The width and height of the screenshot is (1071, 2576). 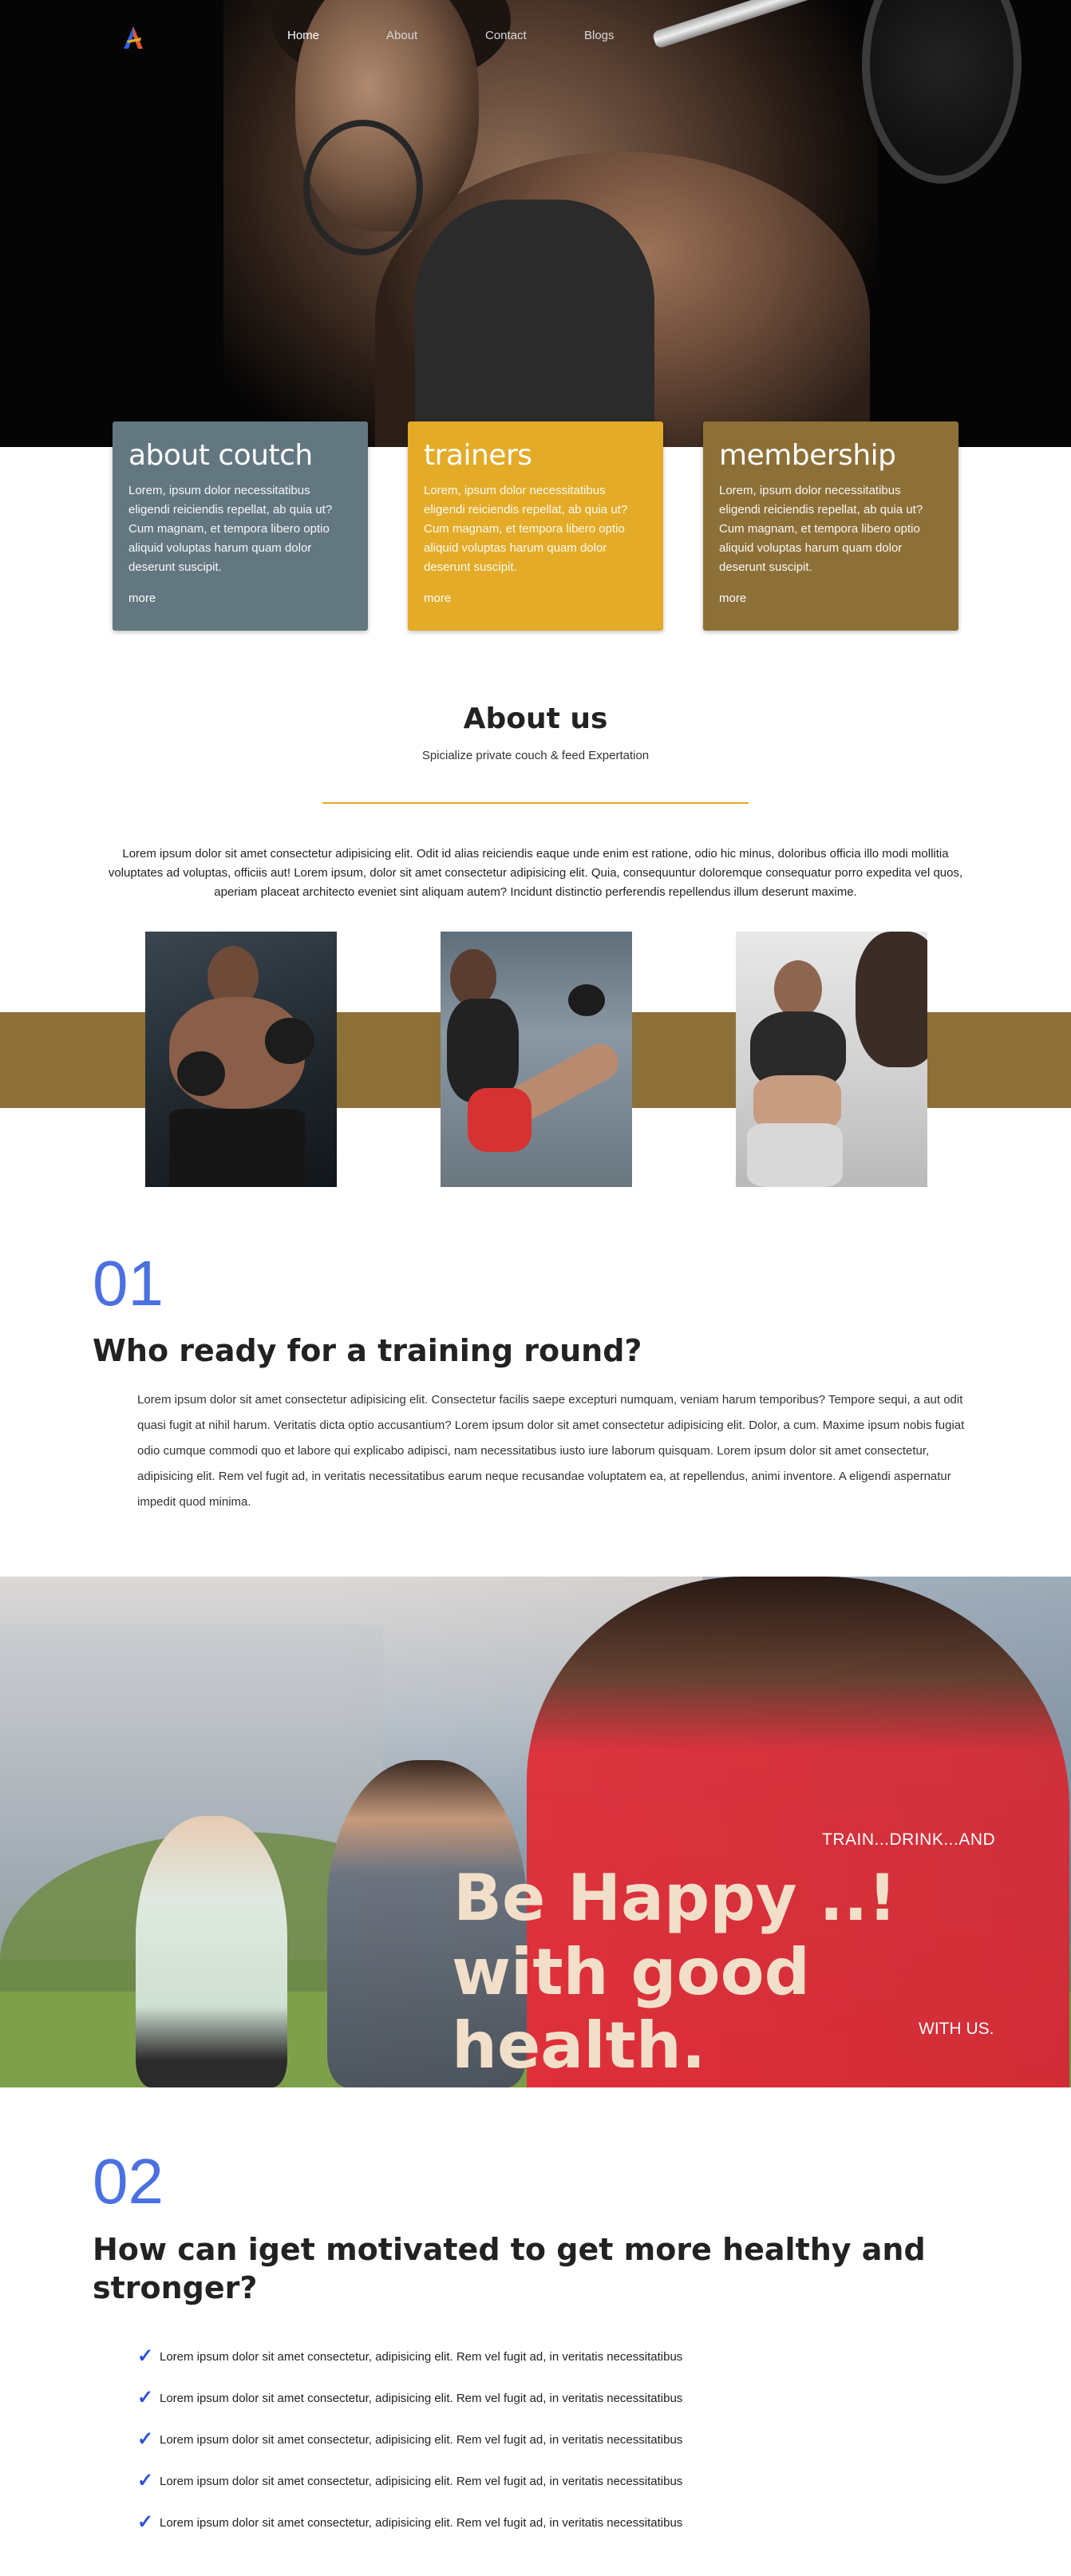 I want to click on main-nav: Home About Contact Blogs, so click(x=485, y=36).